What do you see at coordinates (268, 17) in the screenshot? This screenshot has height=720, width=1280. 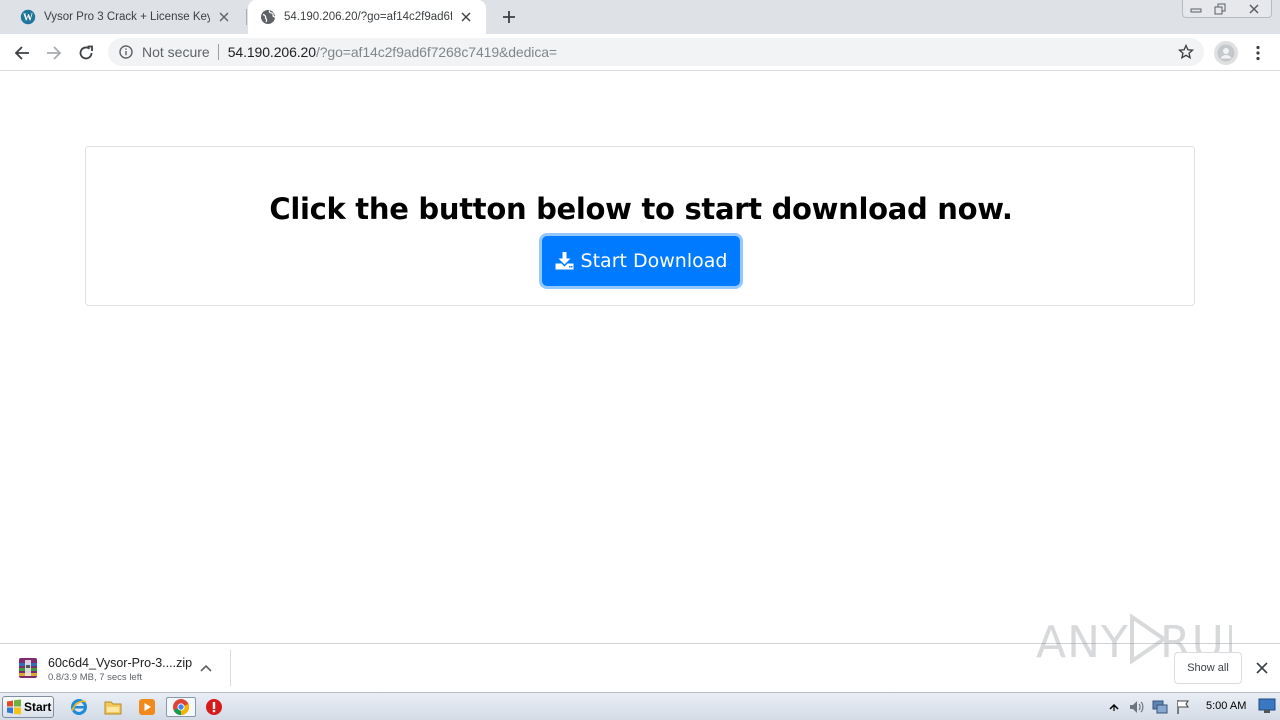 I see `globe-icon` at bounding box center [268, 17].